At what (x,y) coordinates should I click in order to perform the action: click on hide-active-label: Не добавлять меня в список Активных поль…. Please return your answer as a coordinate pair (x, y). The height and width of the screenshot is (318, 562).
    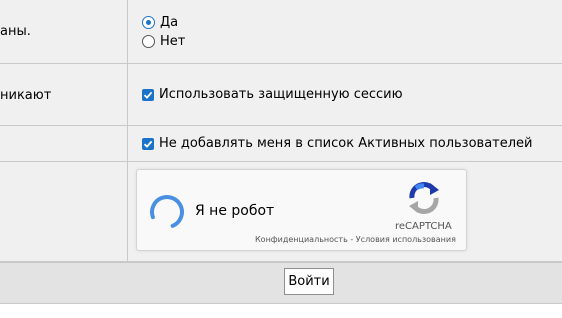
    Looking at the image, I should click on (346, 143).